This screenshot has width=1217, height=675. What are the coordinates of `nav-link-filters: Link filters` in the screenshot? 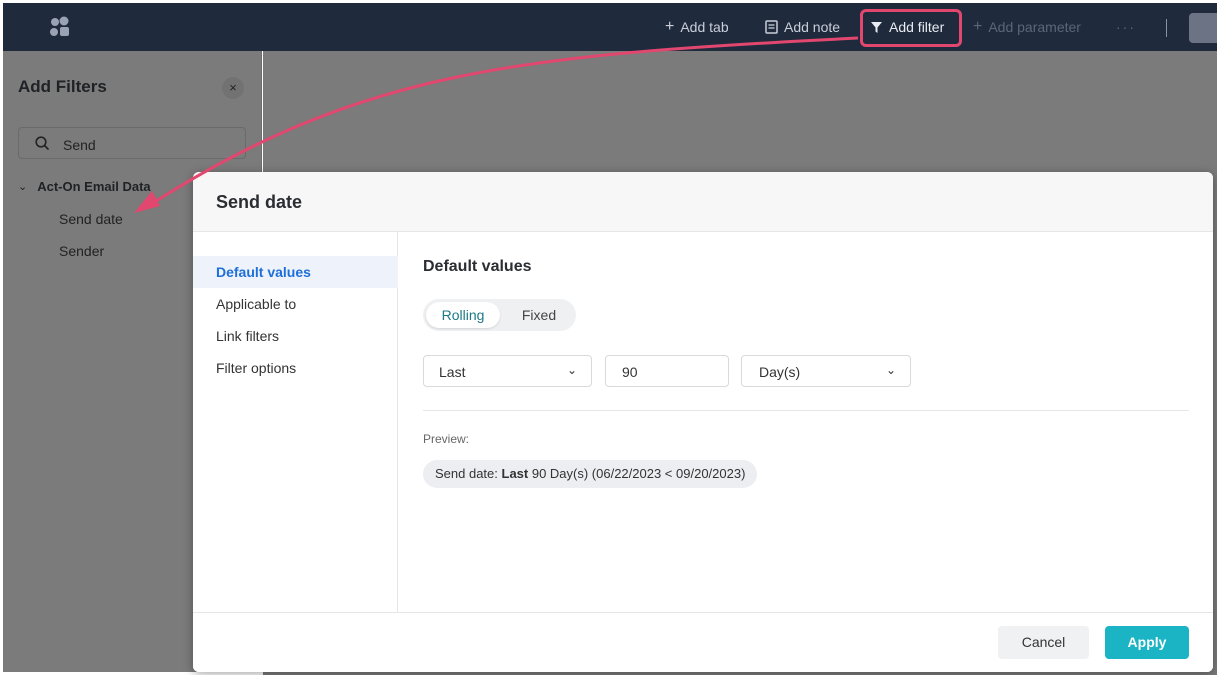 It's located at (295, 336).